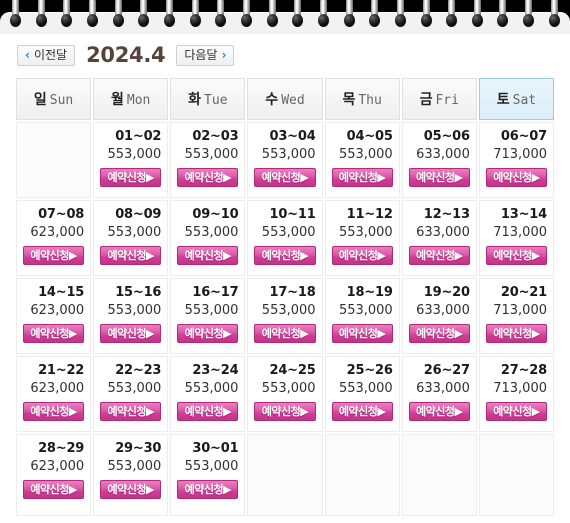  What do you see at coordinates (520, 232) in the screenshot?
I see `price-label: 713,000` at bounding box center [520, 232].